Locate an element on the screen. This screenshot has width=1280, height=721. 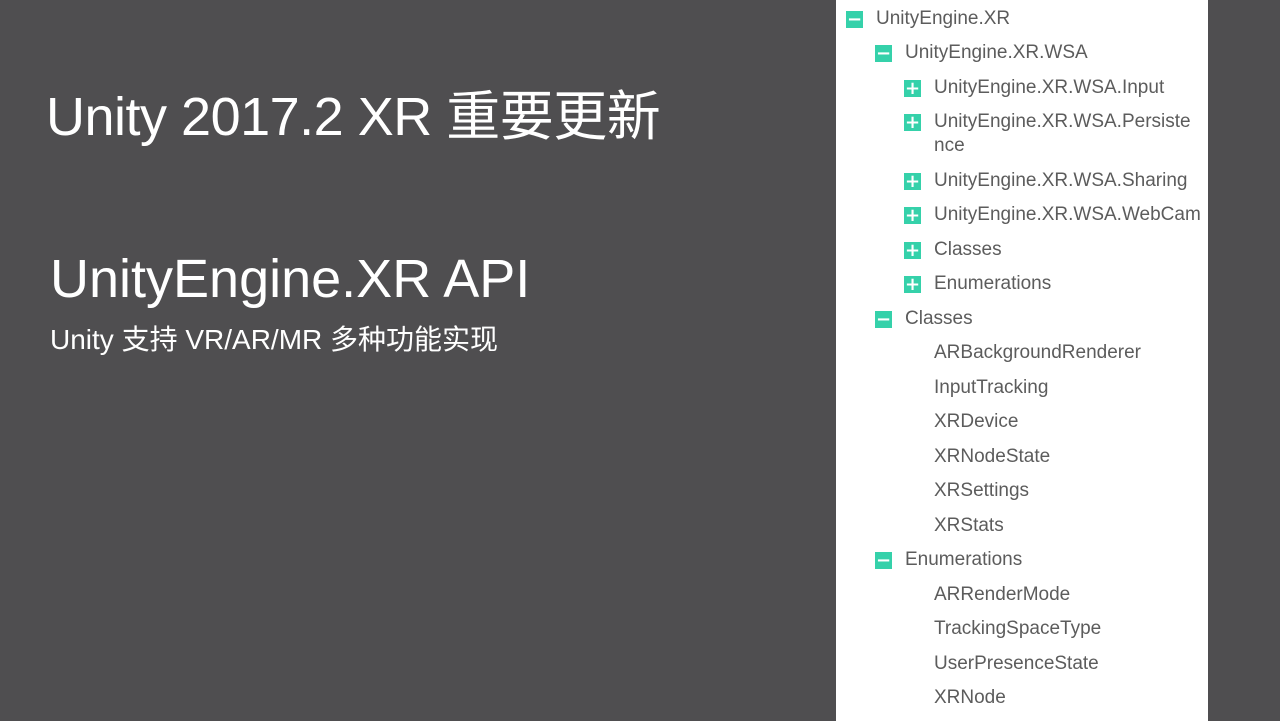
tree-label: InputTracking is located at coordinates (991, 388).